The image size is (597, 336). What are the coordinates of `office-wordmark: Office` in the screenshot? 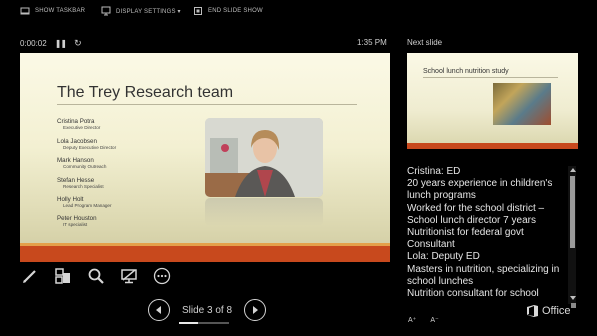 It's located at (556, 311).